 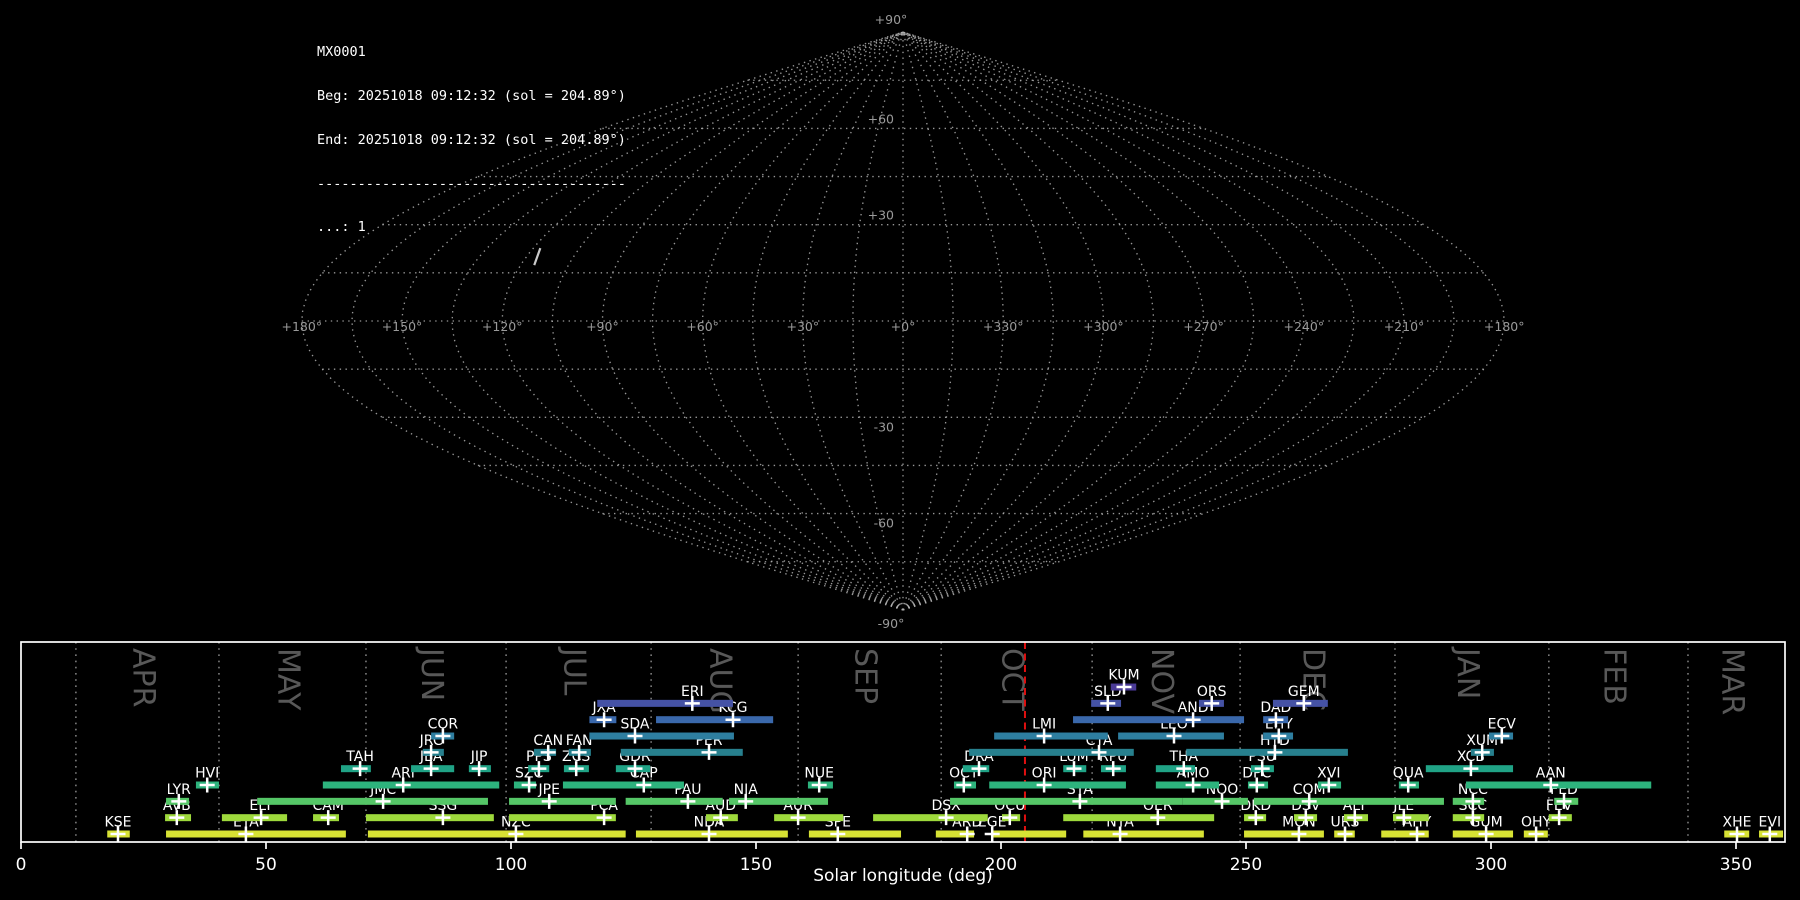 What do you see at coordinates (891, 19) in the screenshot?
I see `pole-label-north: +90°` at bounding box center [891, 19].